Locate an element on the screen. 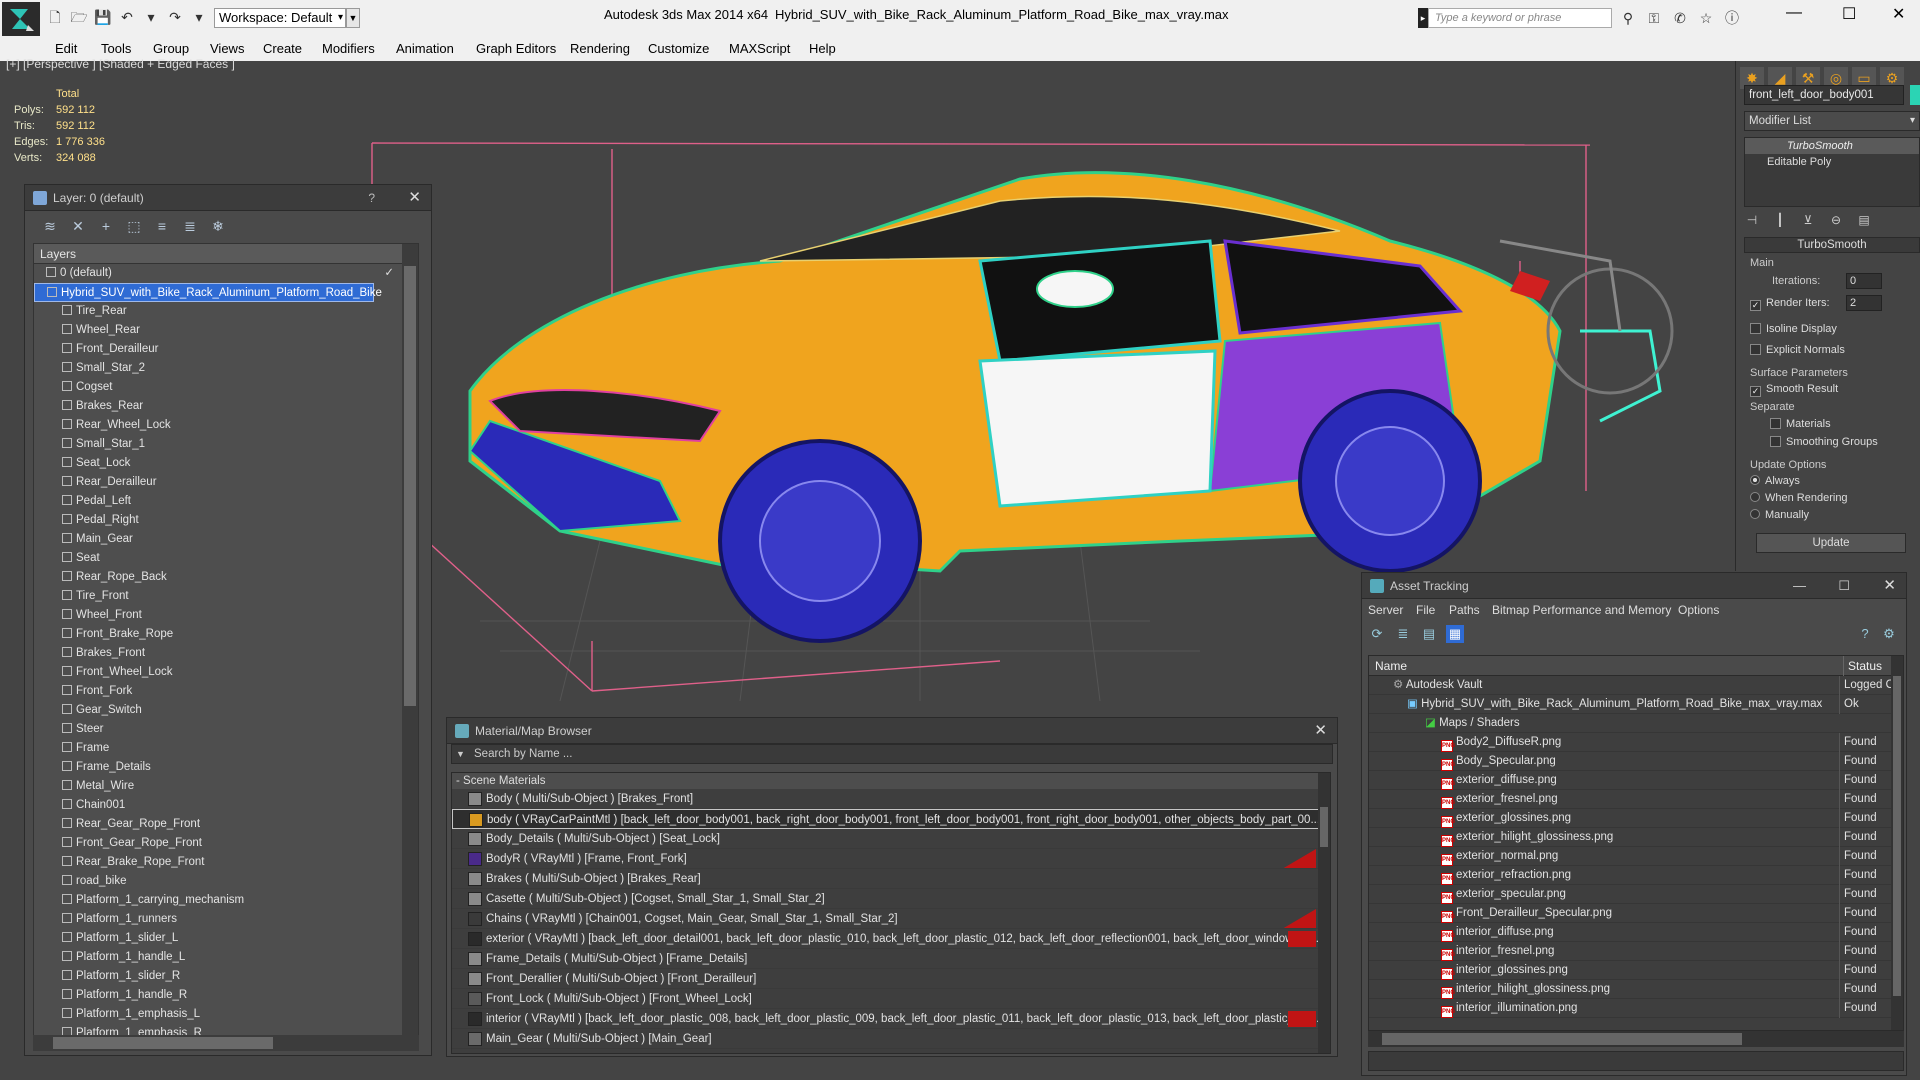  layer-object-item: Seat_Lock is located at coordinates (226, 463).